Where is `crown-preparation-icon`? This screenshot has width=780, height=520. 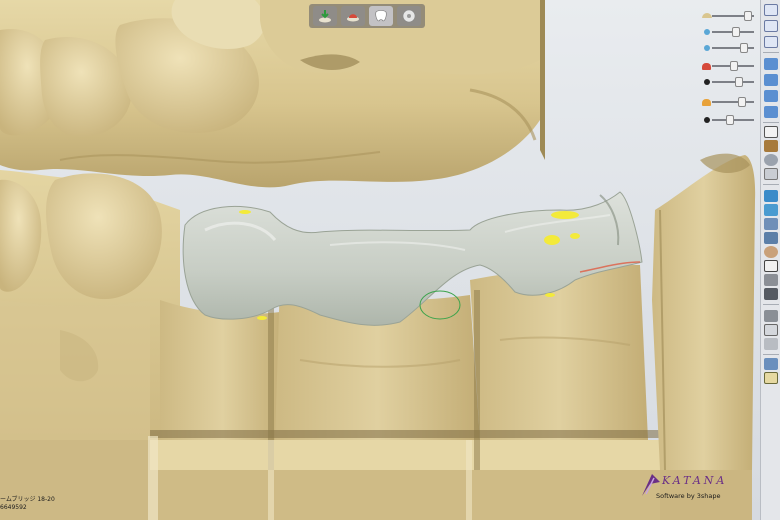
crown-preparation-icon is located at coordinates (353, 18).